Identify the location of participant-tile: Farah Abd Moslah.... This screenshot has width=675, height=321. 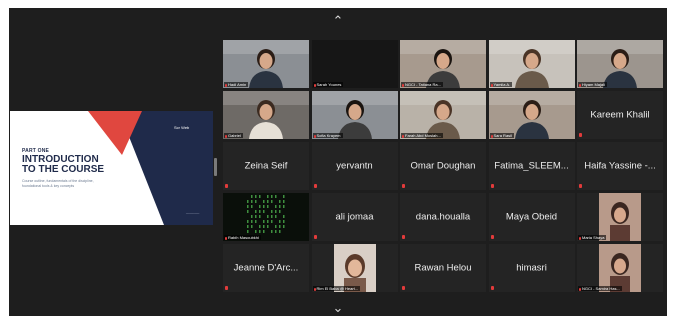
(443, 115).